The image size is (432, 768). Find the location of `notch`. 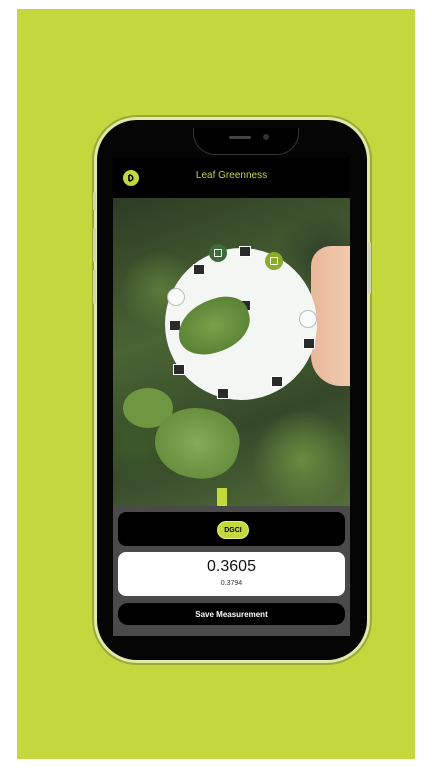

notch is located at coordinates (246, 141).